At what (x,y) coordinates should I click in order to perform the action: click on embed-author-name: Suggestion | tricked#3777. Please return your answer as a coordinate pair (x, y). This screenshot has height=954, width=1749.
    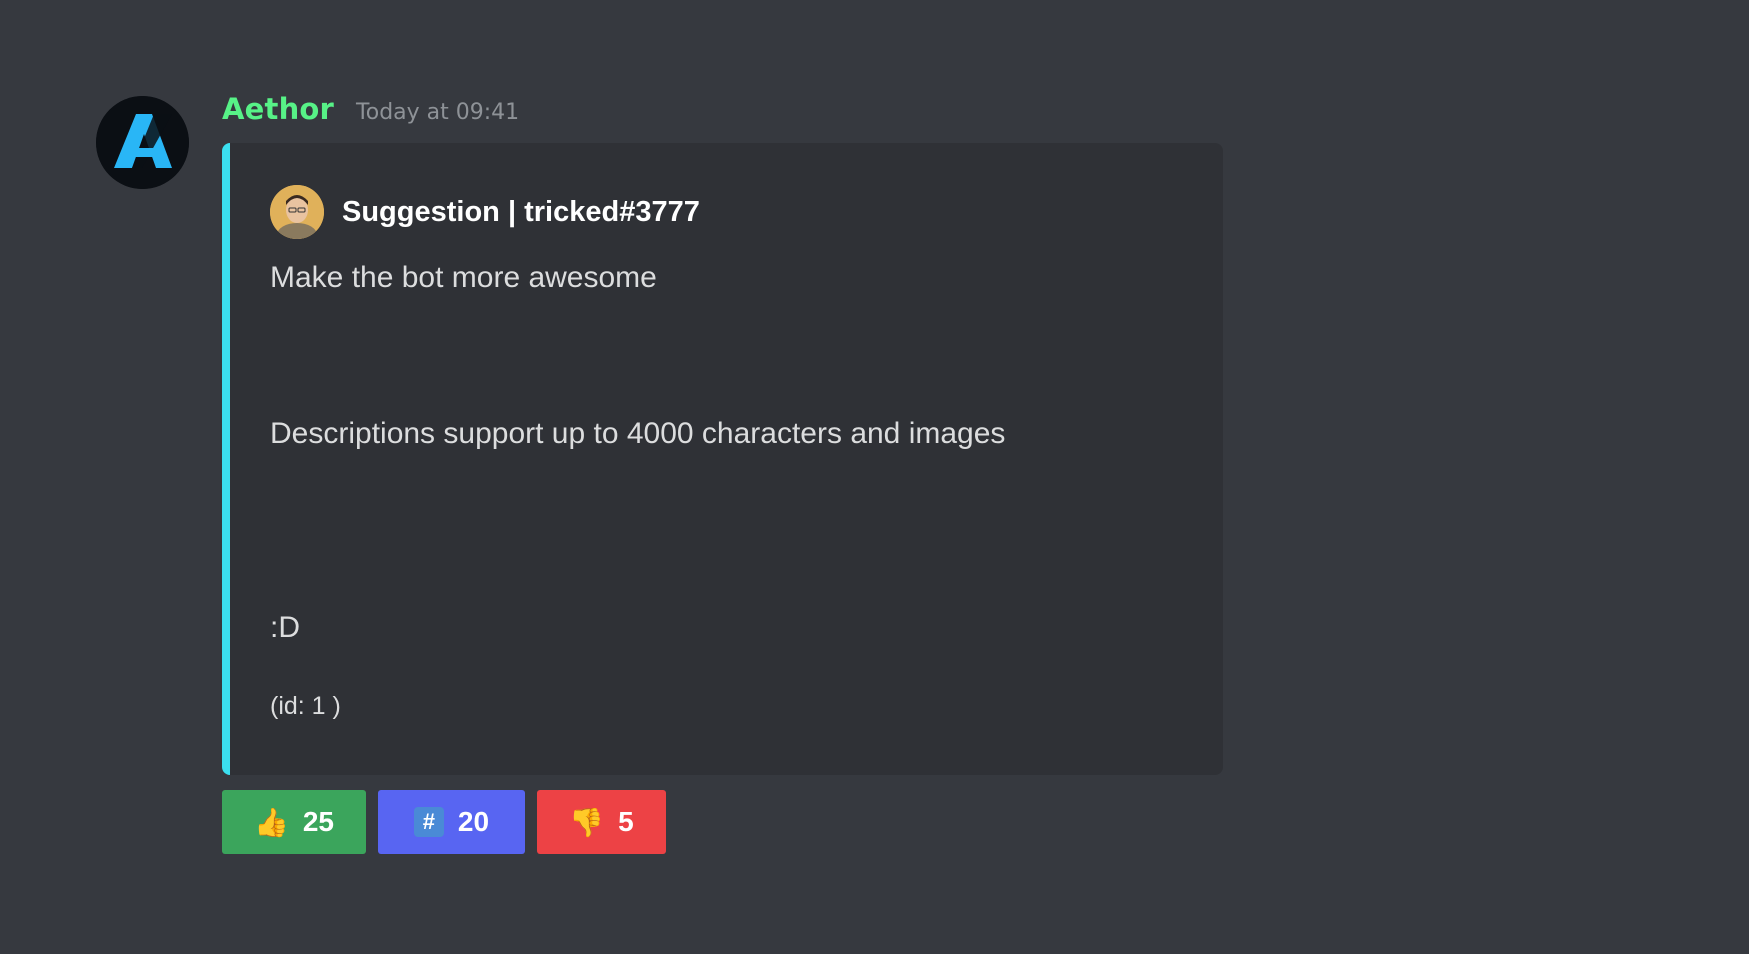
    Looking at the image, I should click on (521, 211).